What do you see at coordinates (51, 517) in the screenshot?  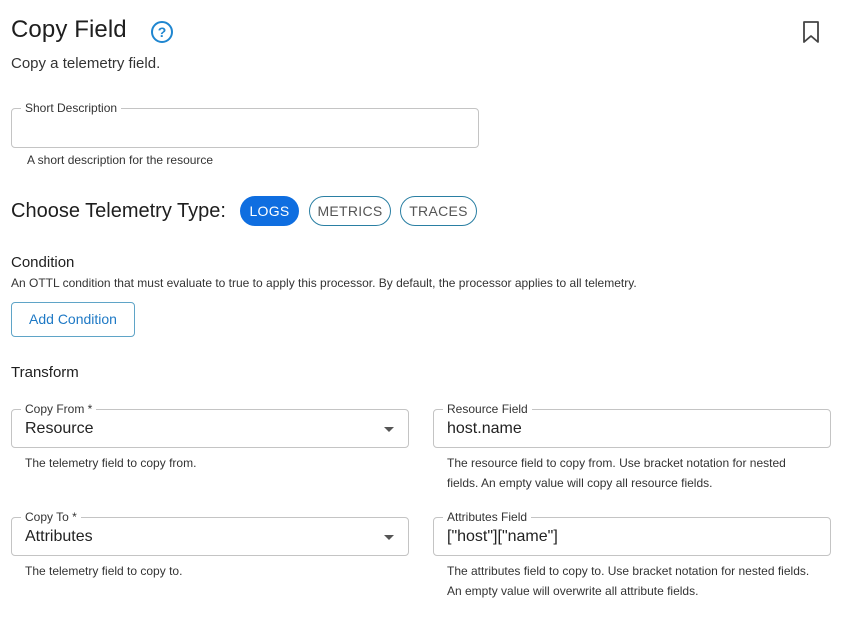 I see `copy-to-label: Copy To *` at bounding box center [51, 517].